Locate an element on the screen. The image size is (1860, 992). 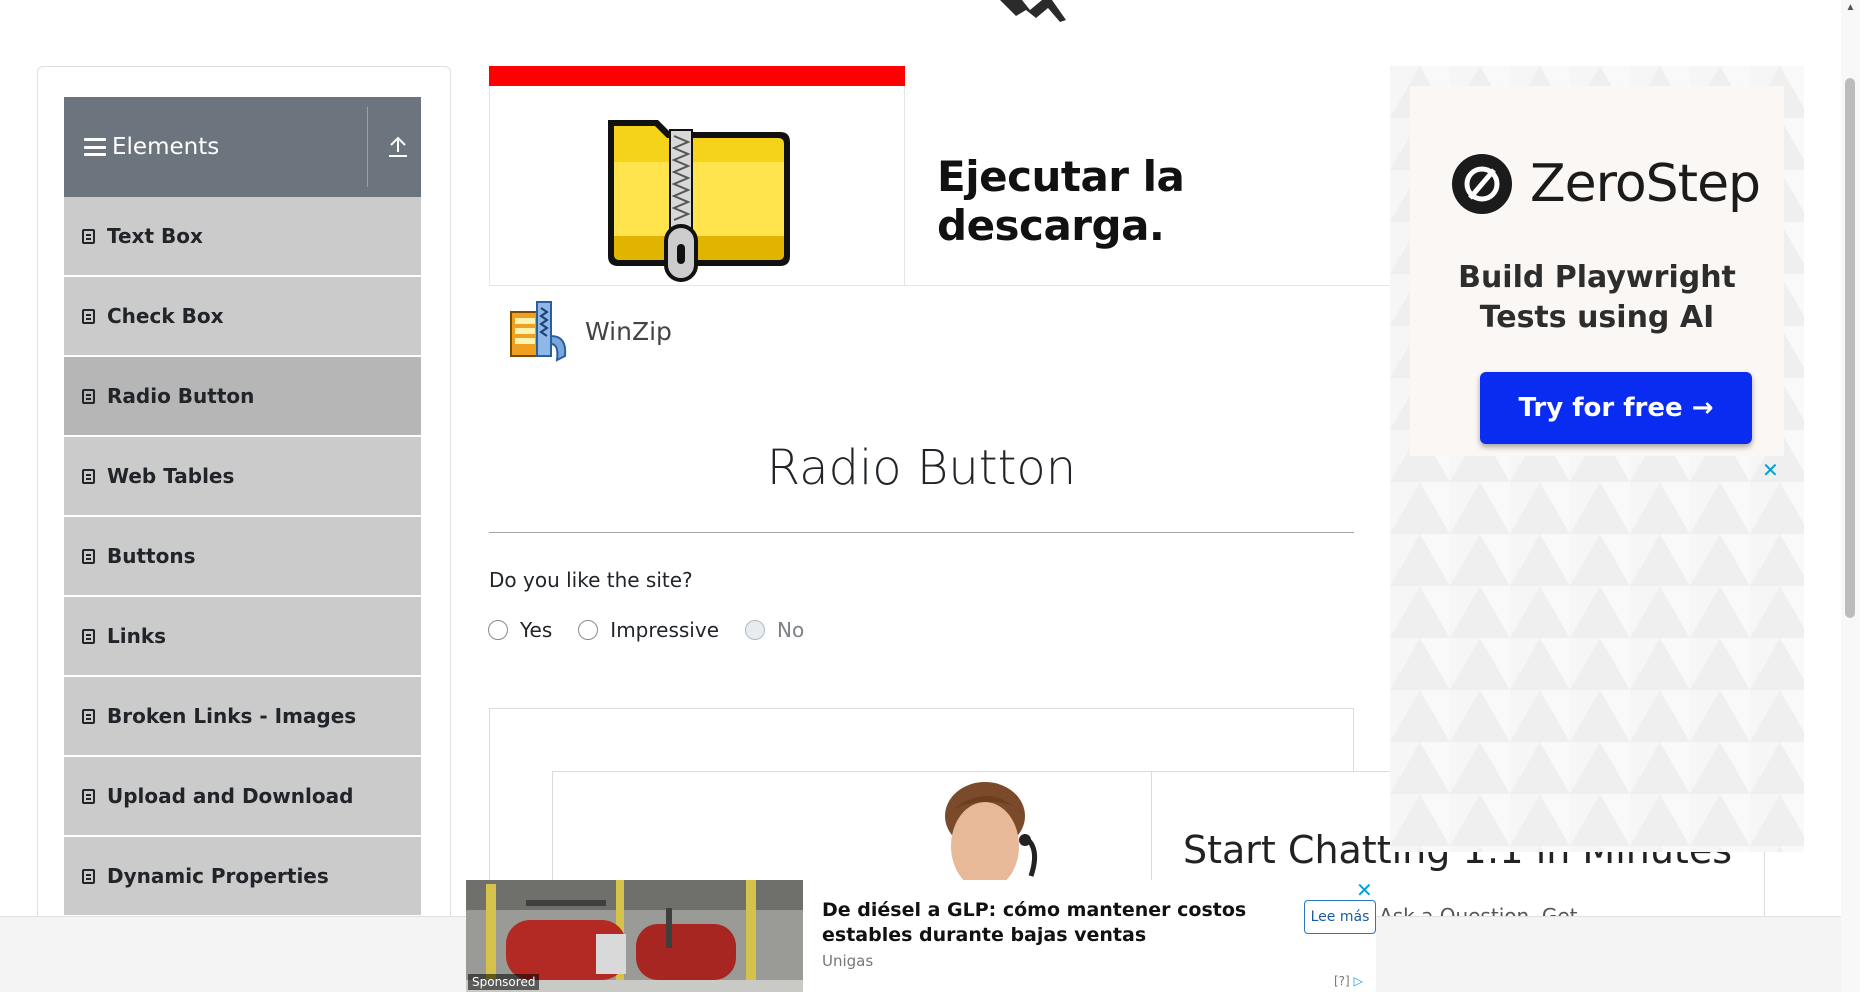
radio-option-yes: Yes is located at coordinates (520, 630).